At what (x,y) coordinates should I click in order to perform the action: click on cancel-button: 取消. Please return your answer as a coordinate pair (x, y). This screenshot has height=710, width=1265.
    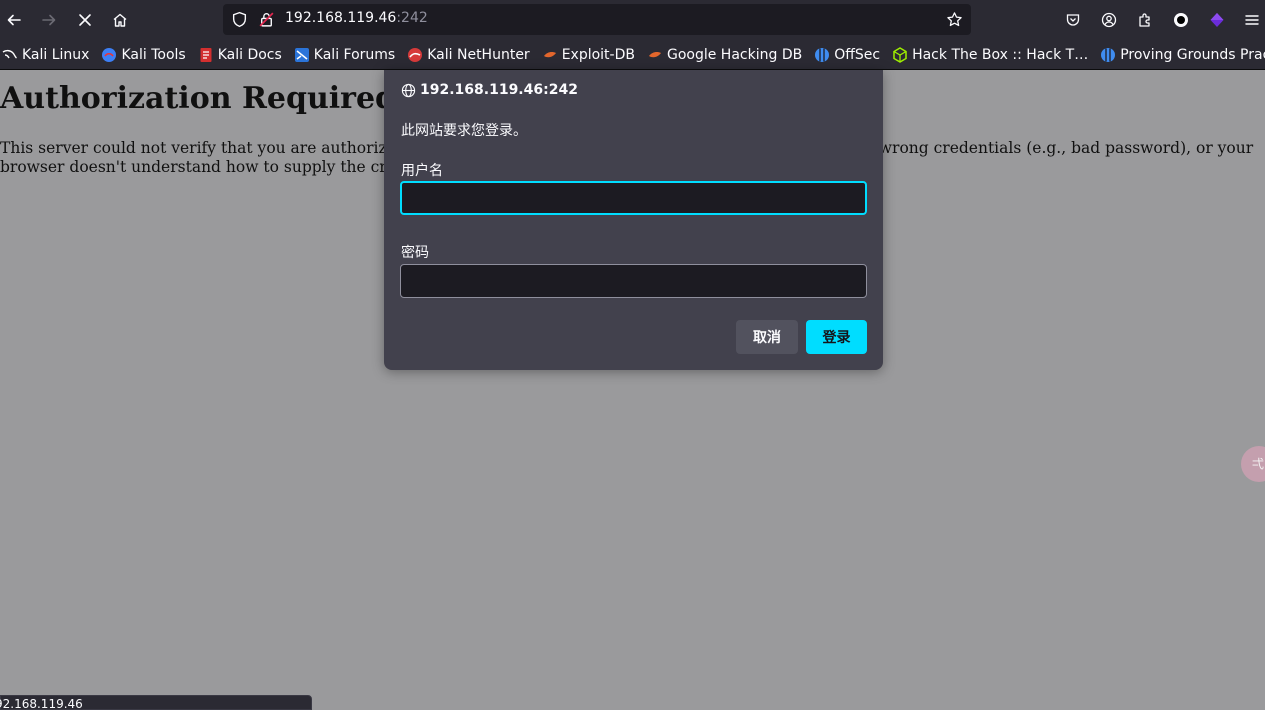
    Looking at the image, I should click on (767, 337).